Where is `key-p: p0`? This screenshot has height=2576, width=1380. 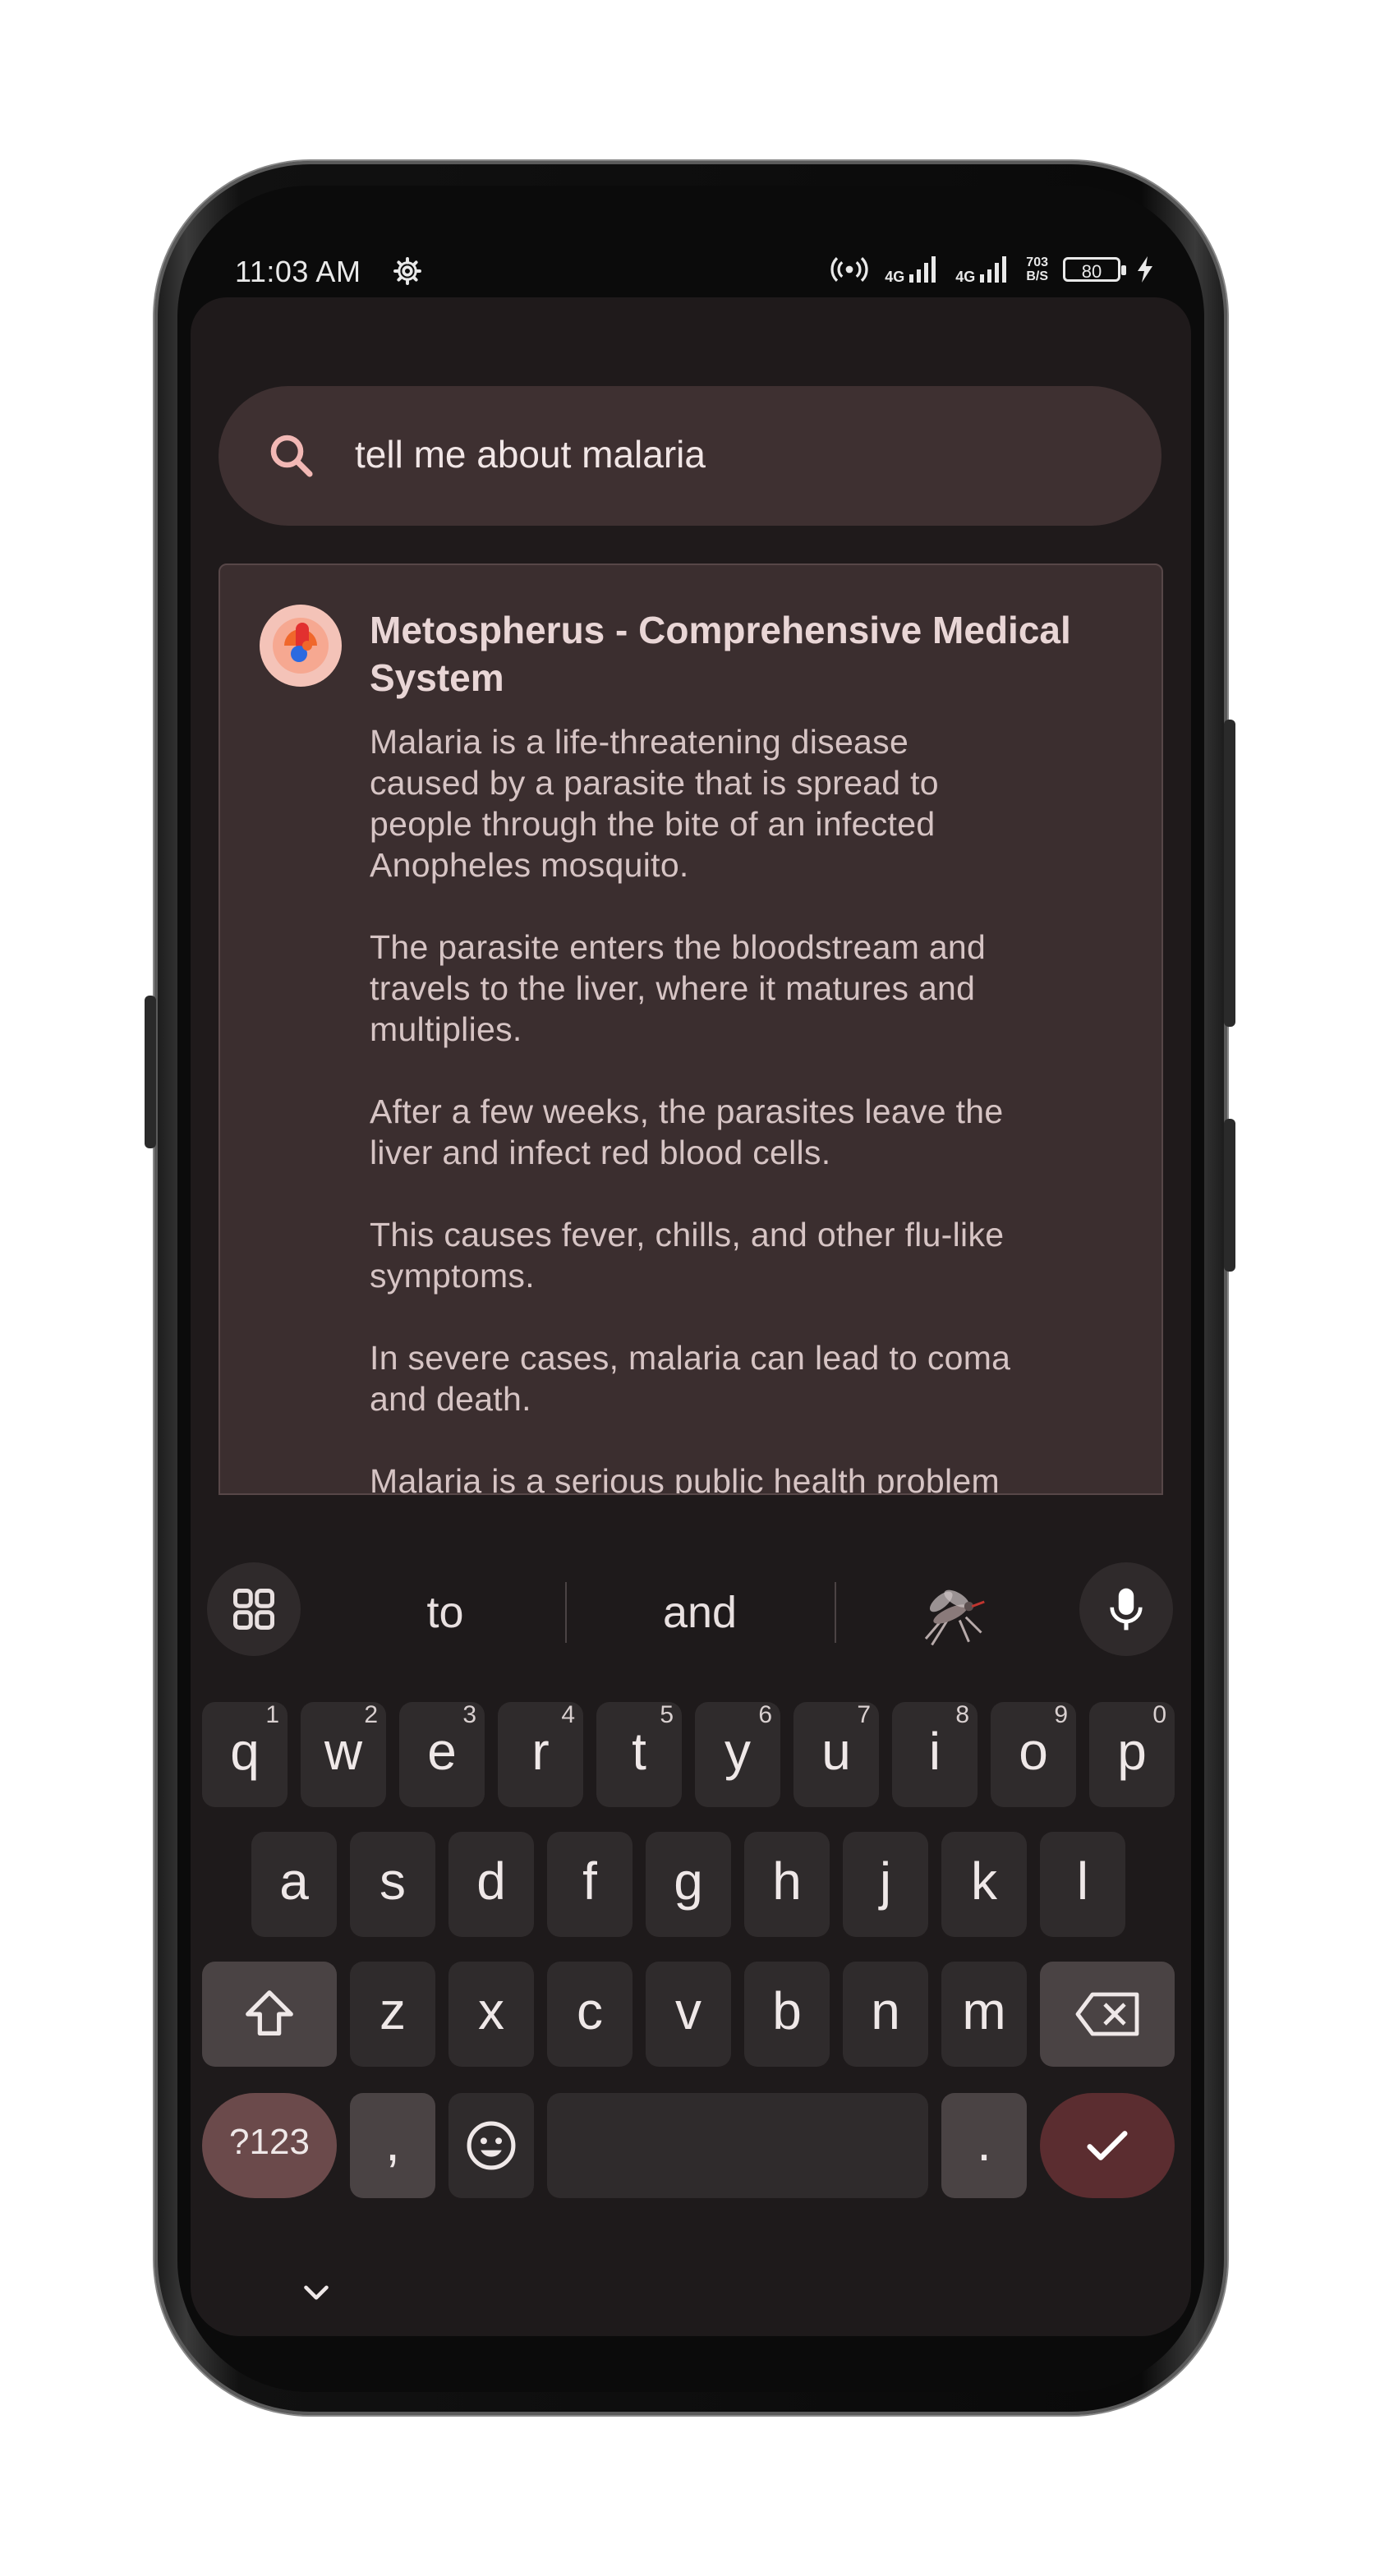
key-p: p0 is located at coordinates (1132, 1754).